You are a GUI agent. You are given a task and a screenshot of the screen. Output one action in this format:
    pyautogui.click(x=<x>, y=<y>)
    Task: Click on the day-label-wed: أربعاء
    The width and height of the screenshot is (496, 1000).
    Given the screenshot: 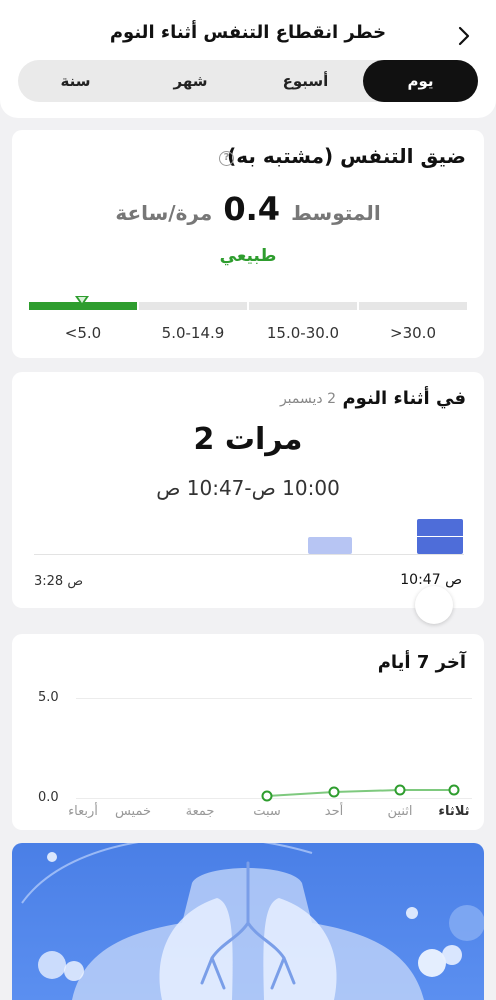 What is the action you would take?
    pyautogui.click(x=83, y=811)
    